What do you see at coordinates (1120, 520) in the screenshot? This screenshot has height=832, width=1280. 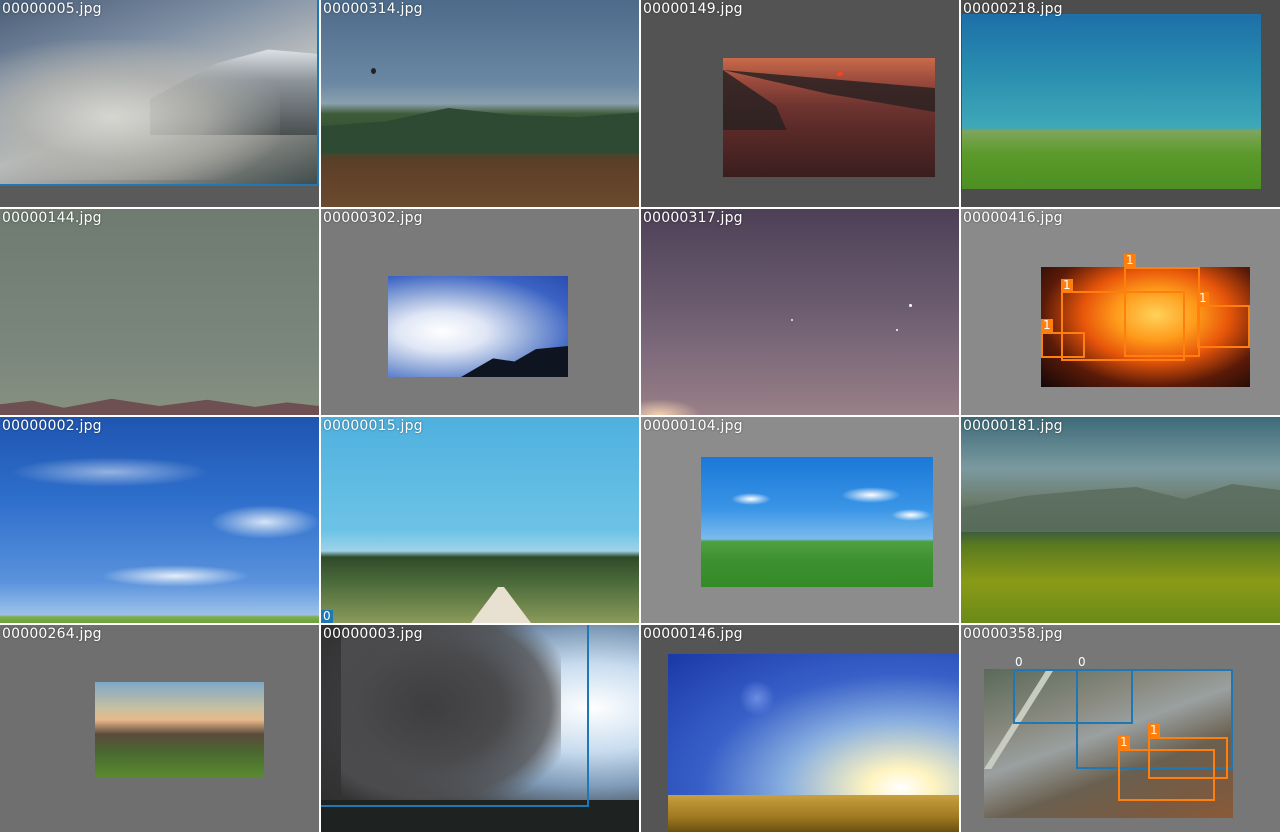 I see `image-tile: 00000181.jpg` at bounding box center [1120, 520].